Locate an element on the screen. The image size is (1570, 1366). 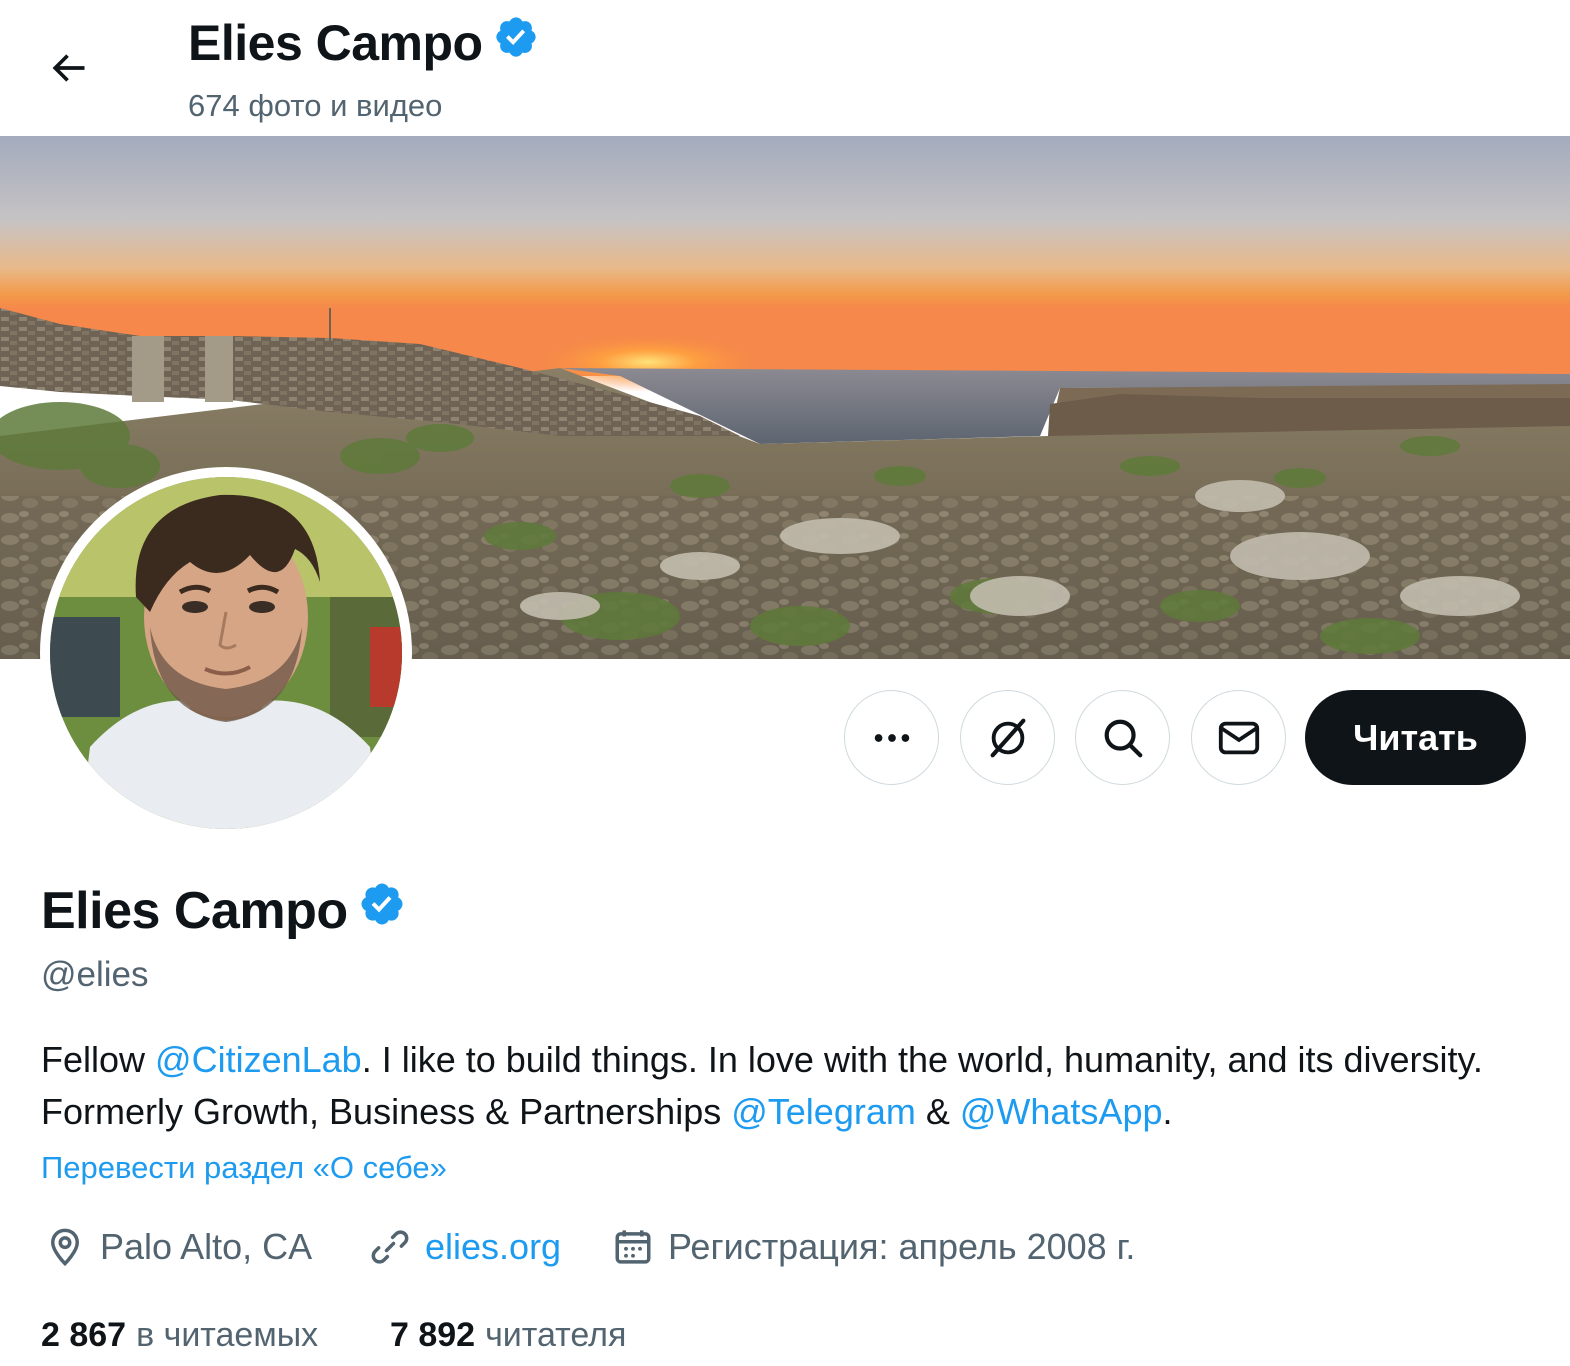
message-icon is located at coordinates (1238, 737).